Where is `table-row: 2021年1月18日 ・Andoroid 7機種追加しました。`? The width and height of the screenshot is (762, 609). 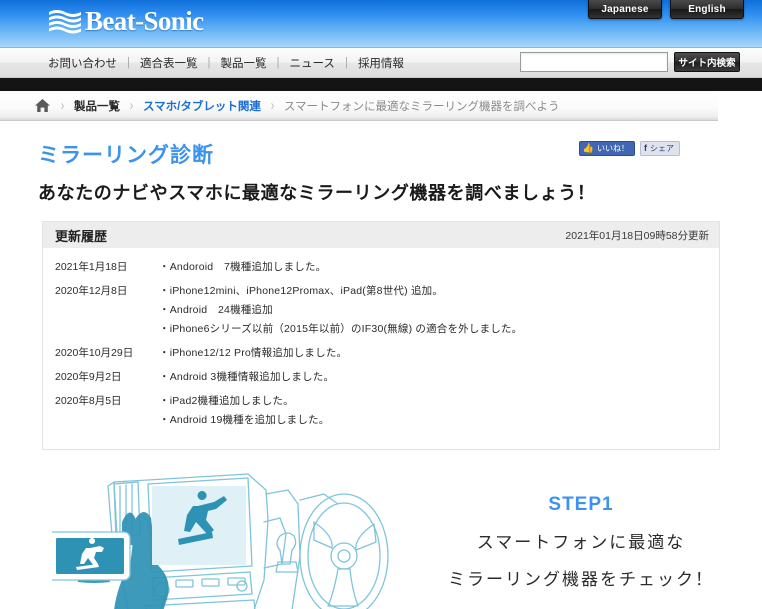
table-row: 2021年1月18日 ・Andoroid 7機種追加しました。 is located at coordinates (381, 267).